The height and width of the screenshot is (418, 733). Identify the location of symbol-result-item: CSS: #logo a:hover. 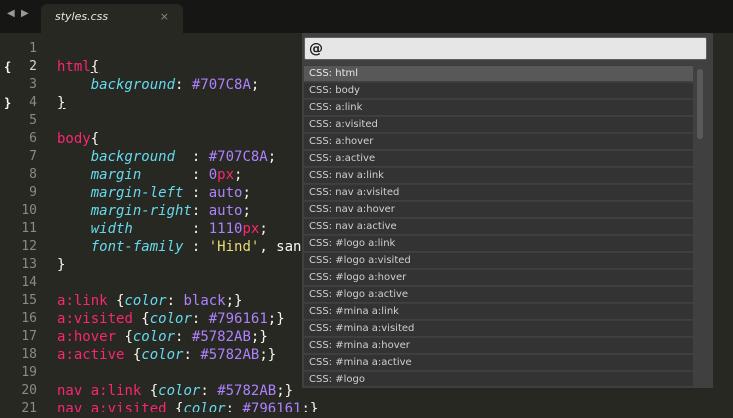
(498, 277).